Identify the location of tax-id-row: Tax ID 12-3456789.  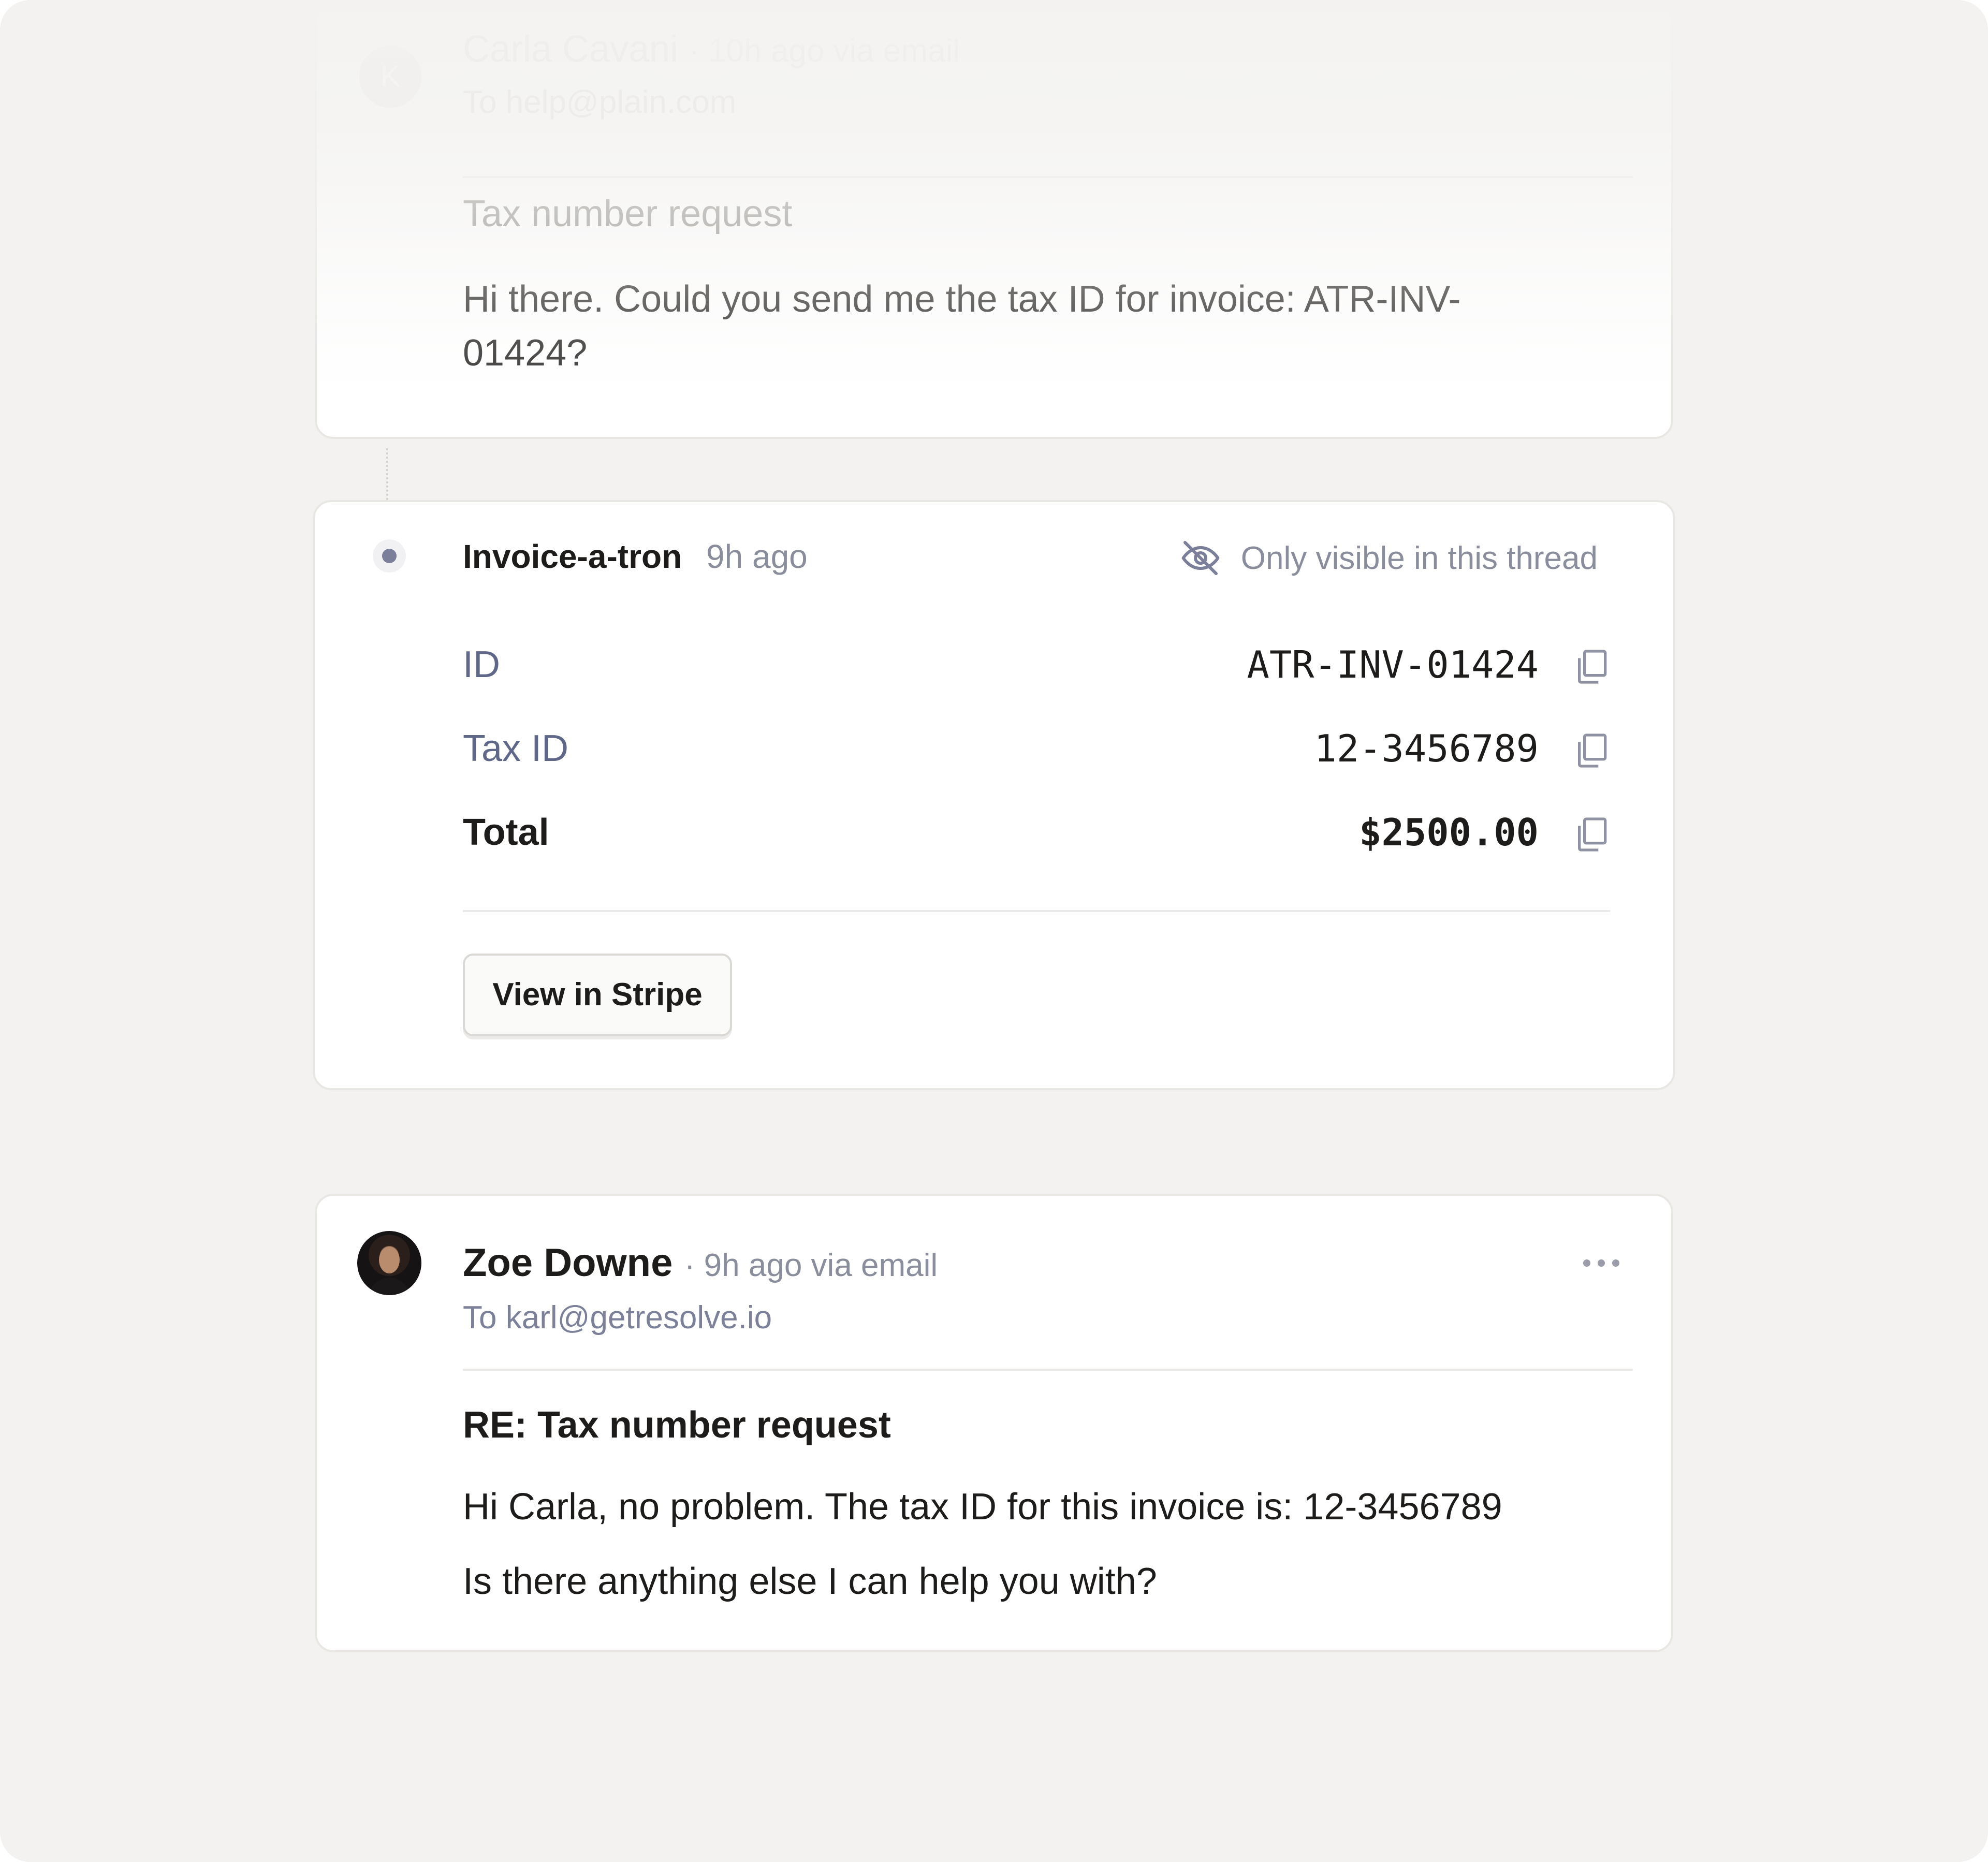
(1037, 748).